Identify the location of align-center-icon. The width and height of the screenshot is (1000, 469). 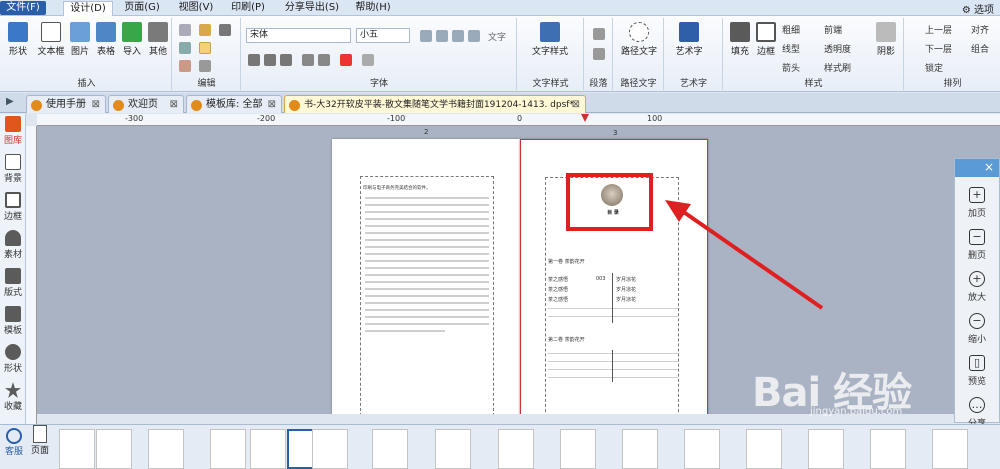
(442, 36).